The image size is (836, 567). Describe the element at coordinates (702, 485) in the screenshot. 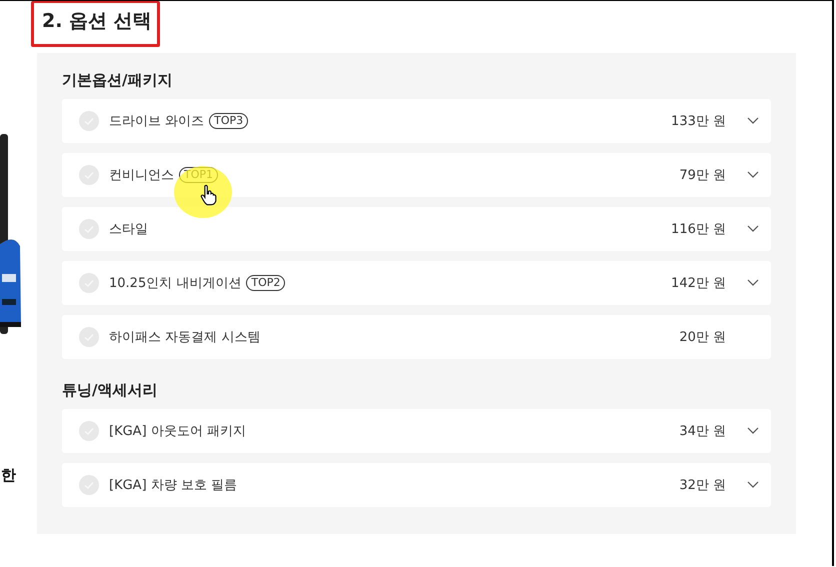

I see `option-price: 32만 원` at that location.